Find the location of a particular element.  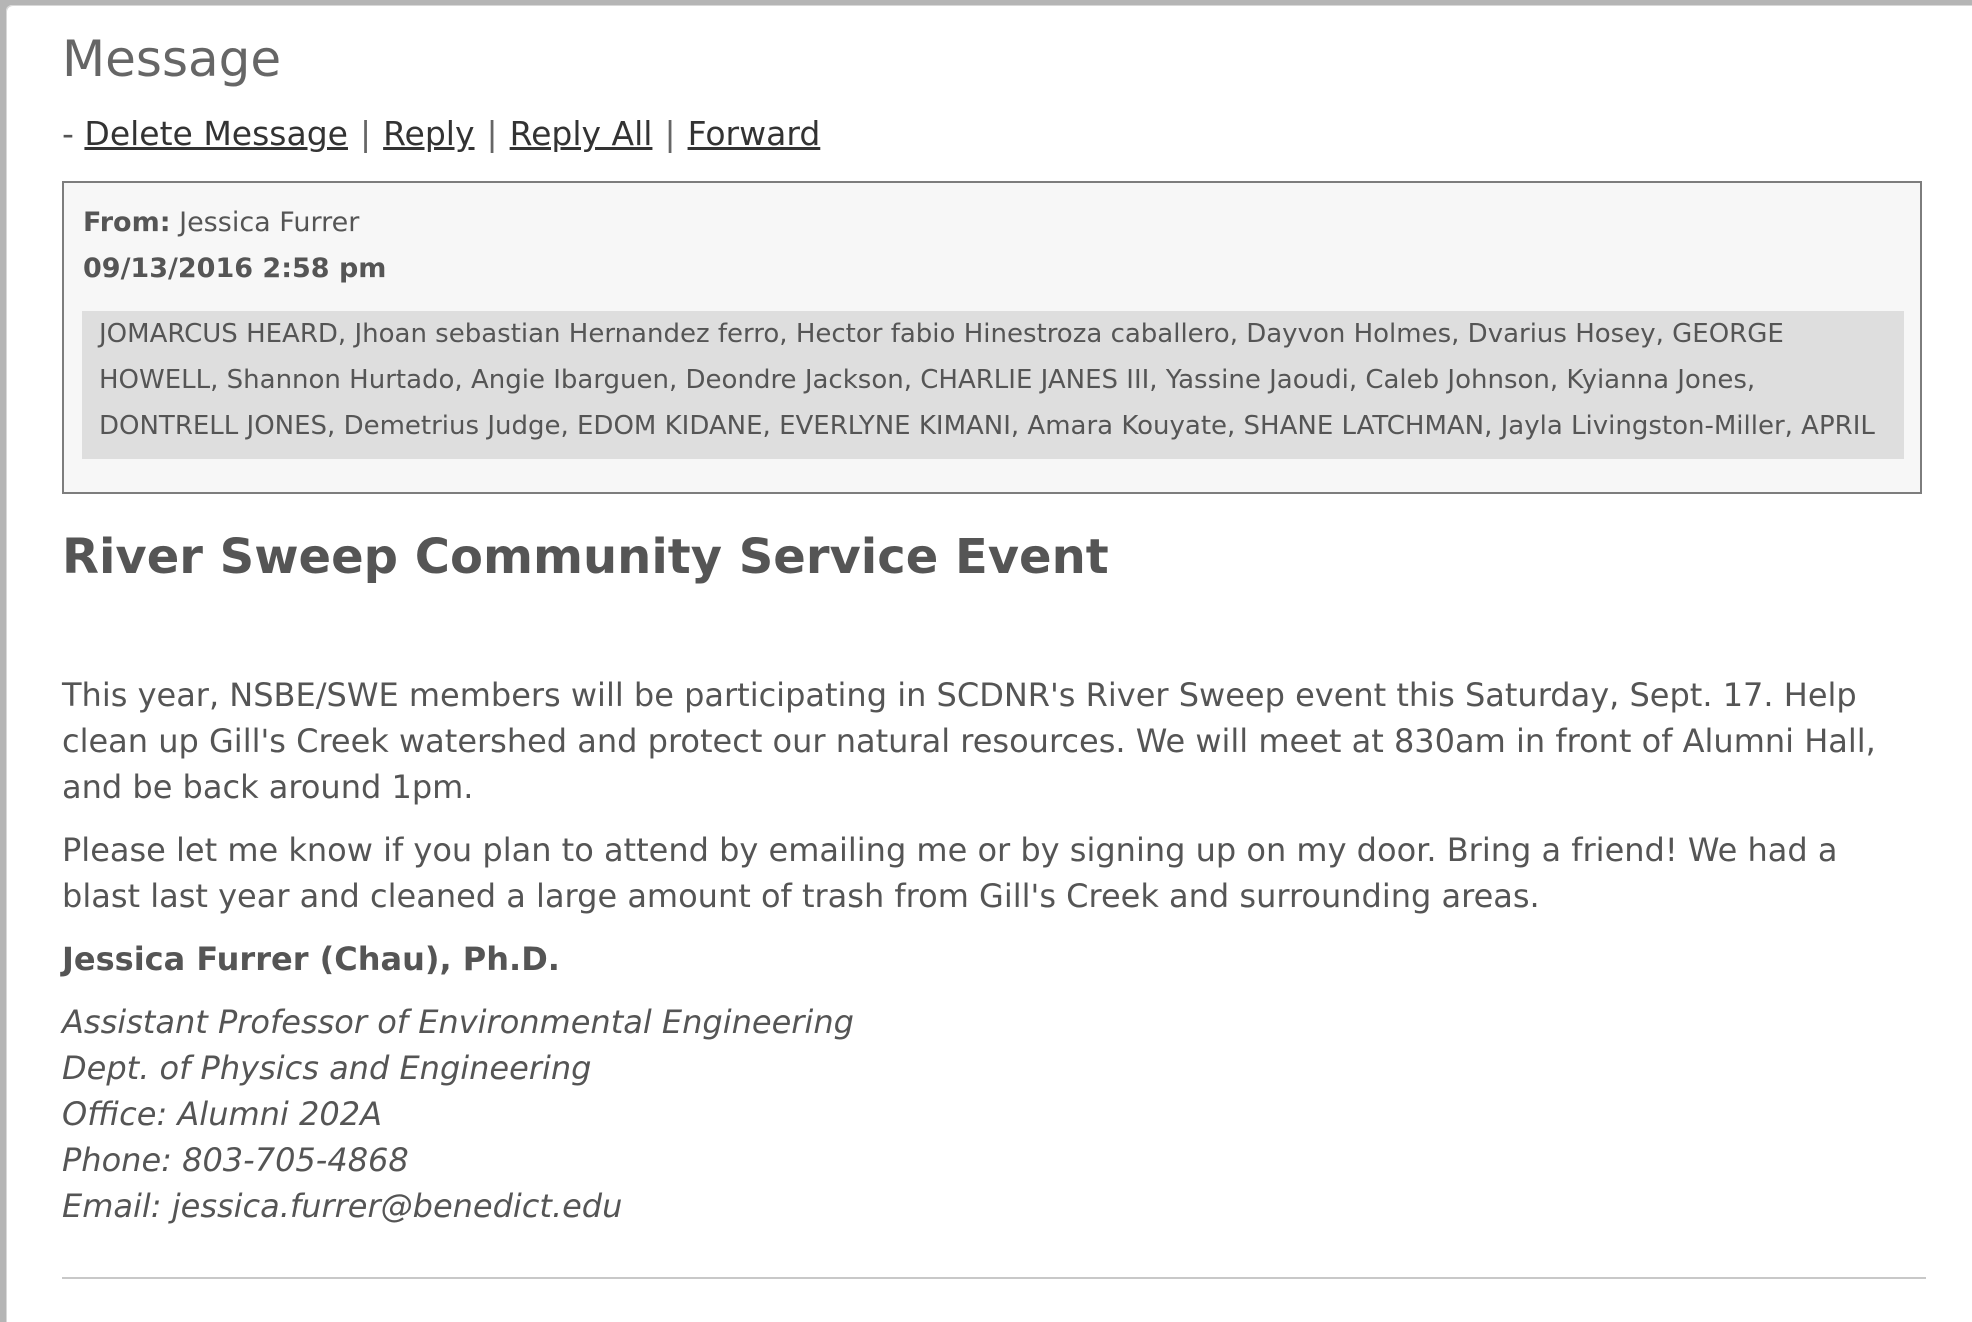

bottom-divider is located at coordinates (994, 1278).